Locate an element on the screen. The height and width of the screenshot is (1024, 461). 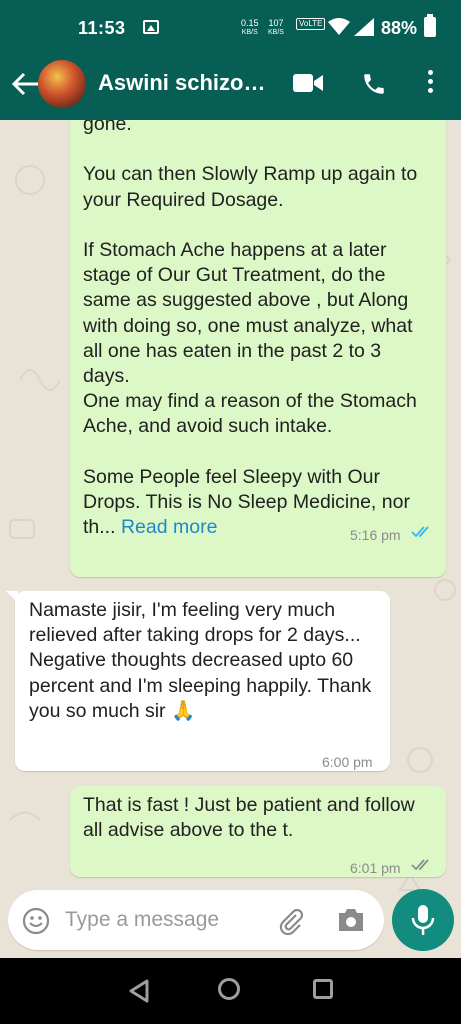
message-time: 6:00 pm is located at coordinates (347, 762).